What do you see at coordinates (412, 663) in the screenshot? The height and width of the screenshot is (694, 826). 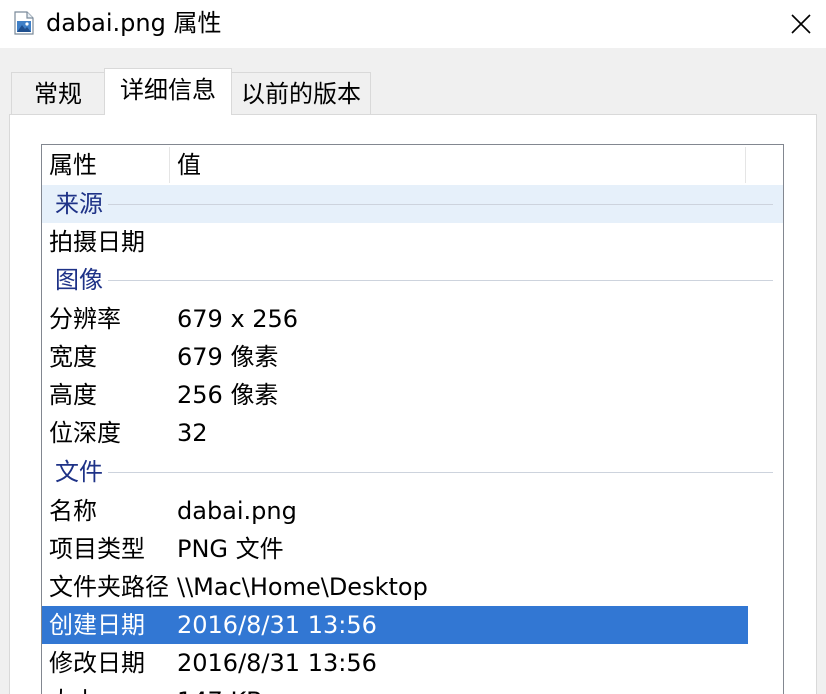 I see `list-item: 修改日期 2016/8/31 13:56` at bounding box center [412, 663].